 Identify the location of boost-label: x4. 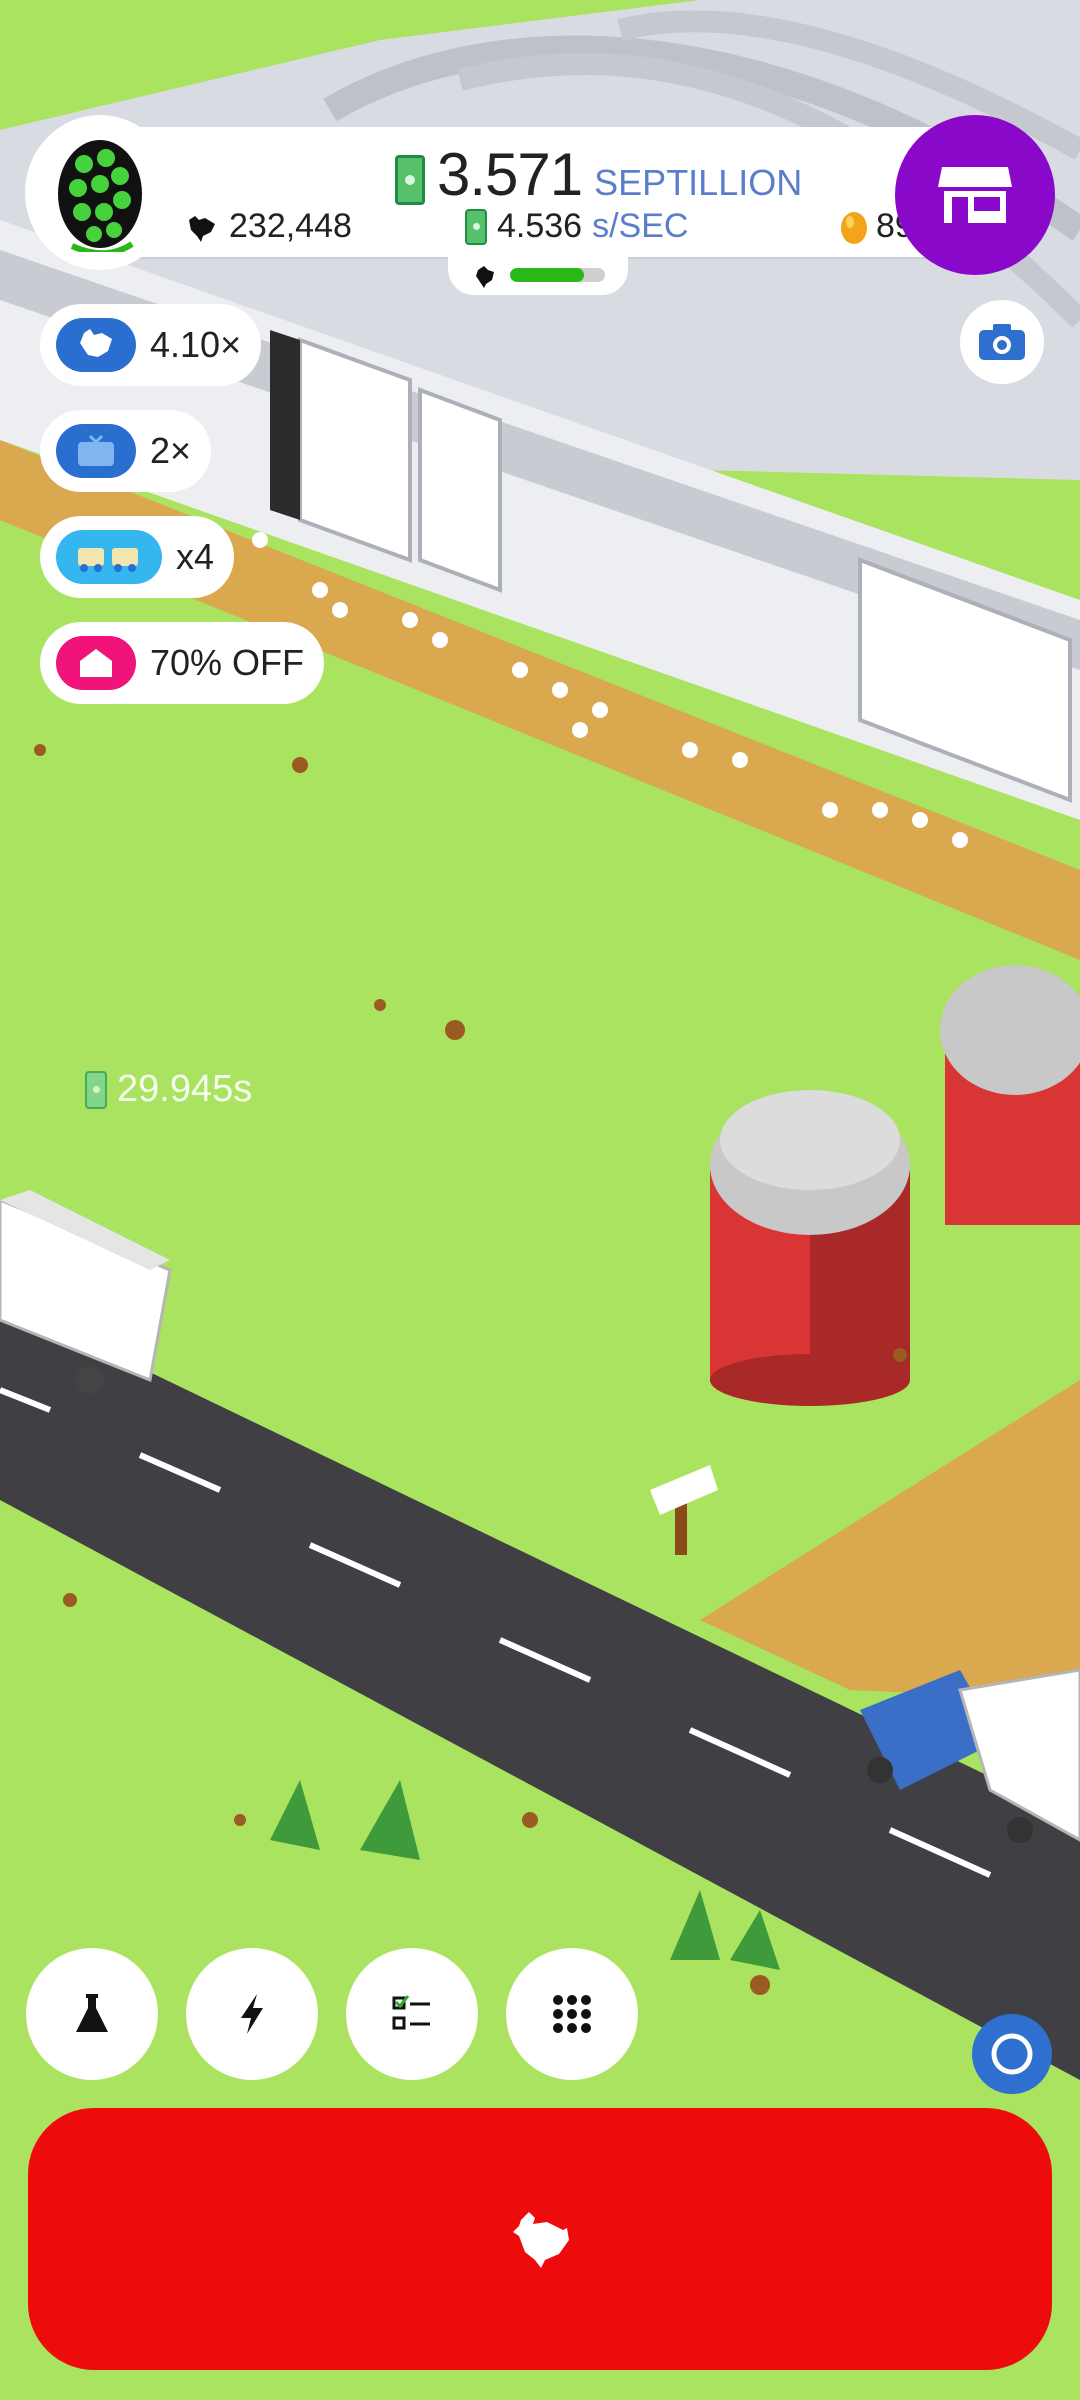
(195, 556).